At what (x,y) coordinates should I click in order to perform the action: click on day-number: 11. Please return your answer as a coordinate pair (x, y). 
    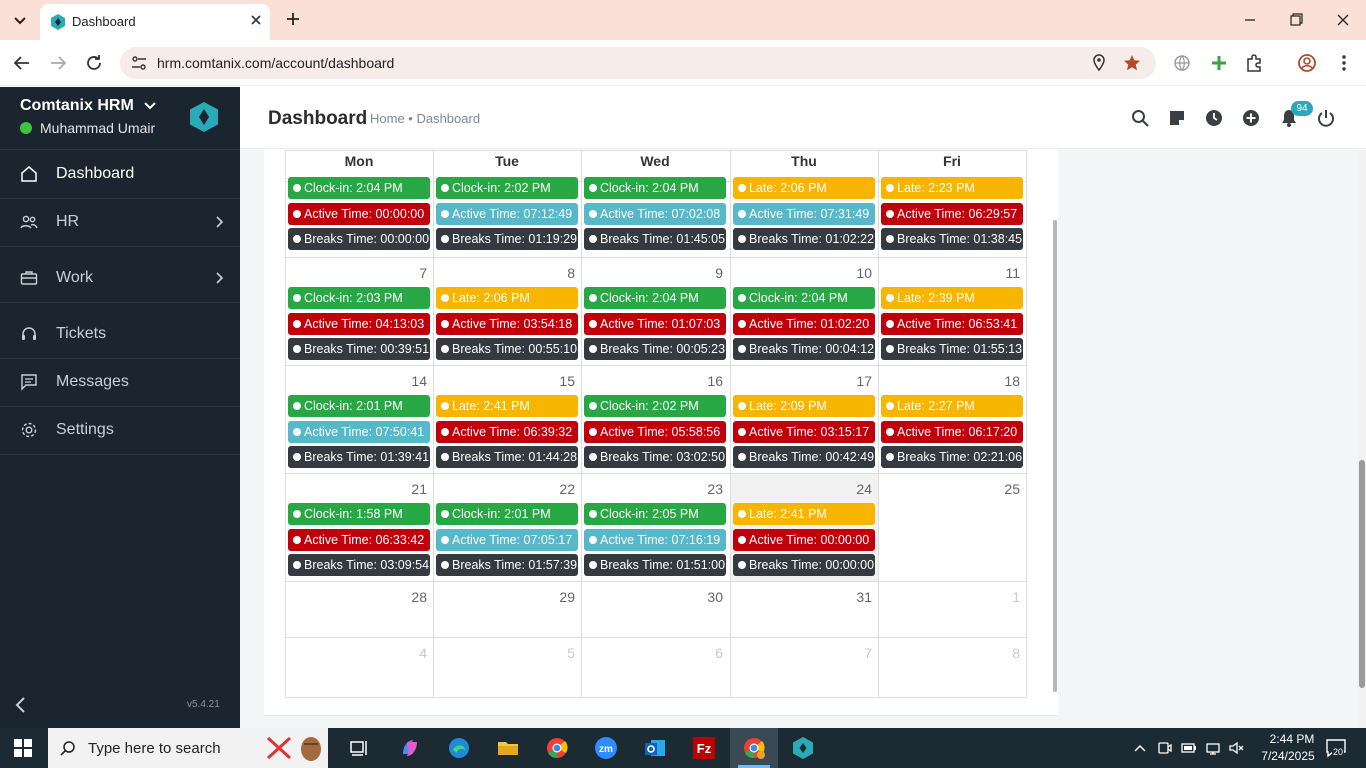
    Looking at the image, I should click on (1005, 273).